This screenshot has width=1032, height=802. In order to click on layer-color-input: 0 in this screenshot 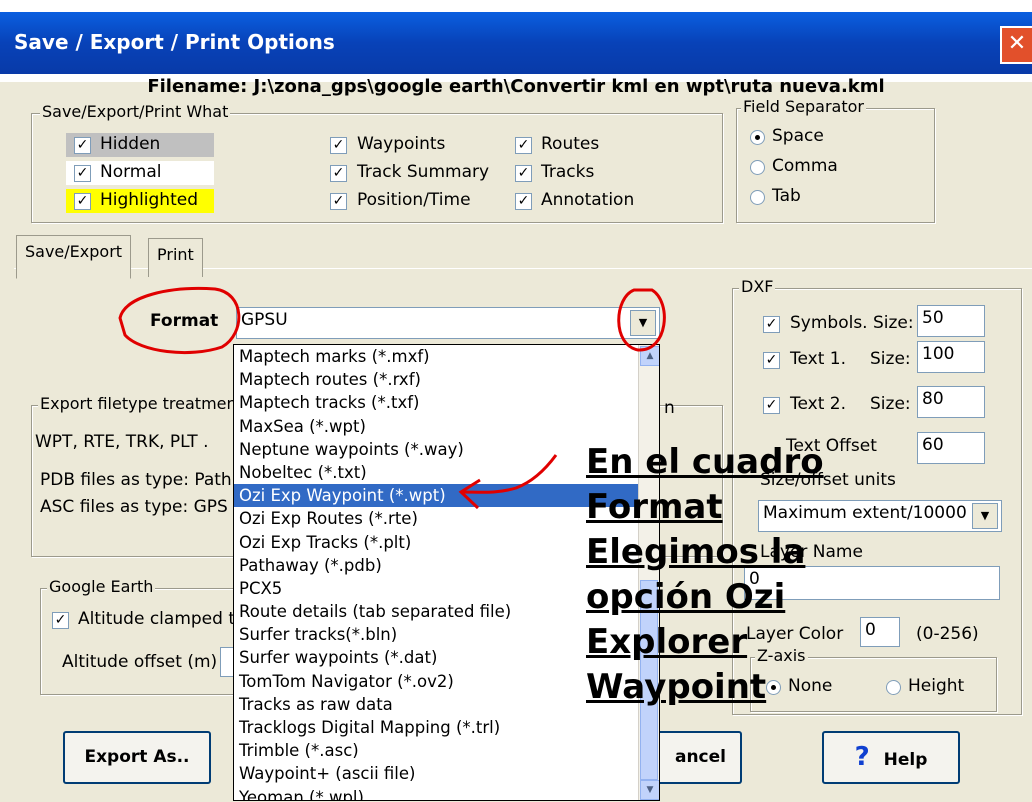, I will do `click(880, 632)`.